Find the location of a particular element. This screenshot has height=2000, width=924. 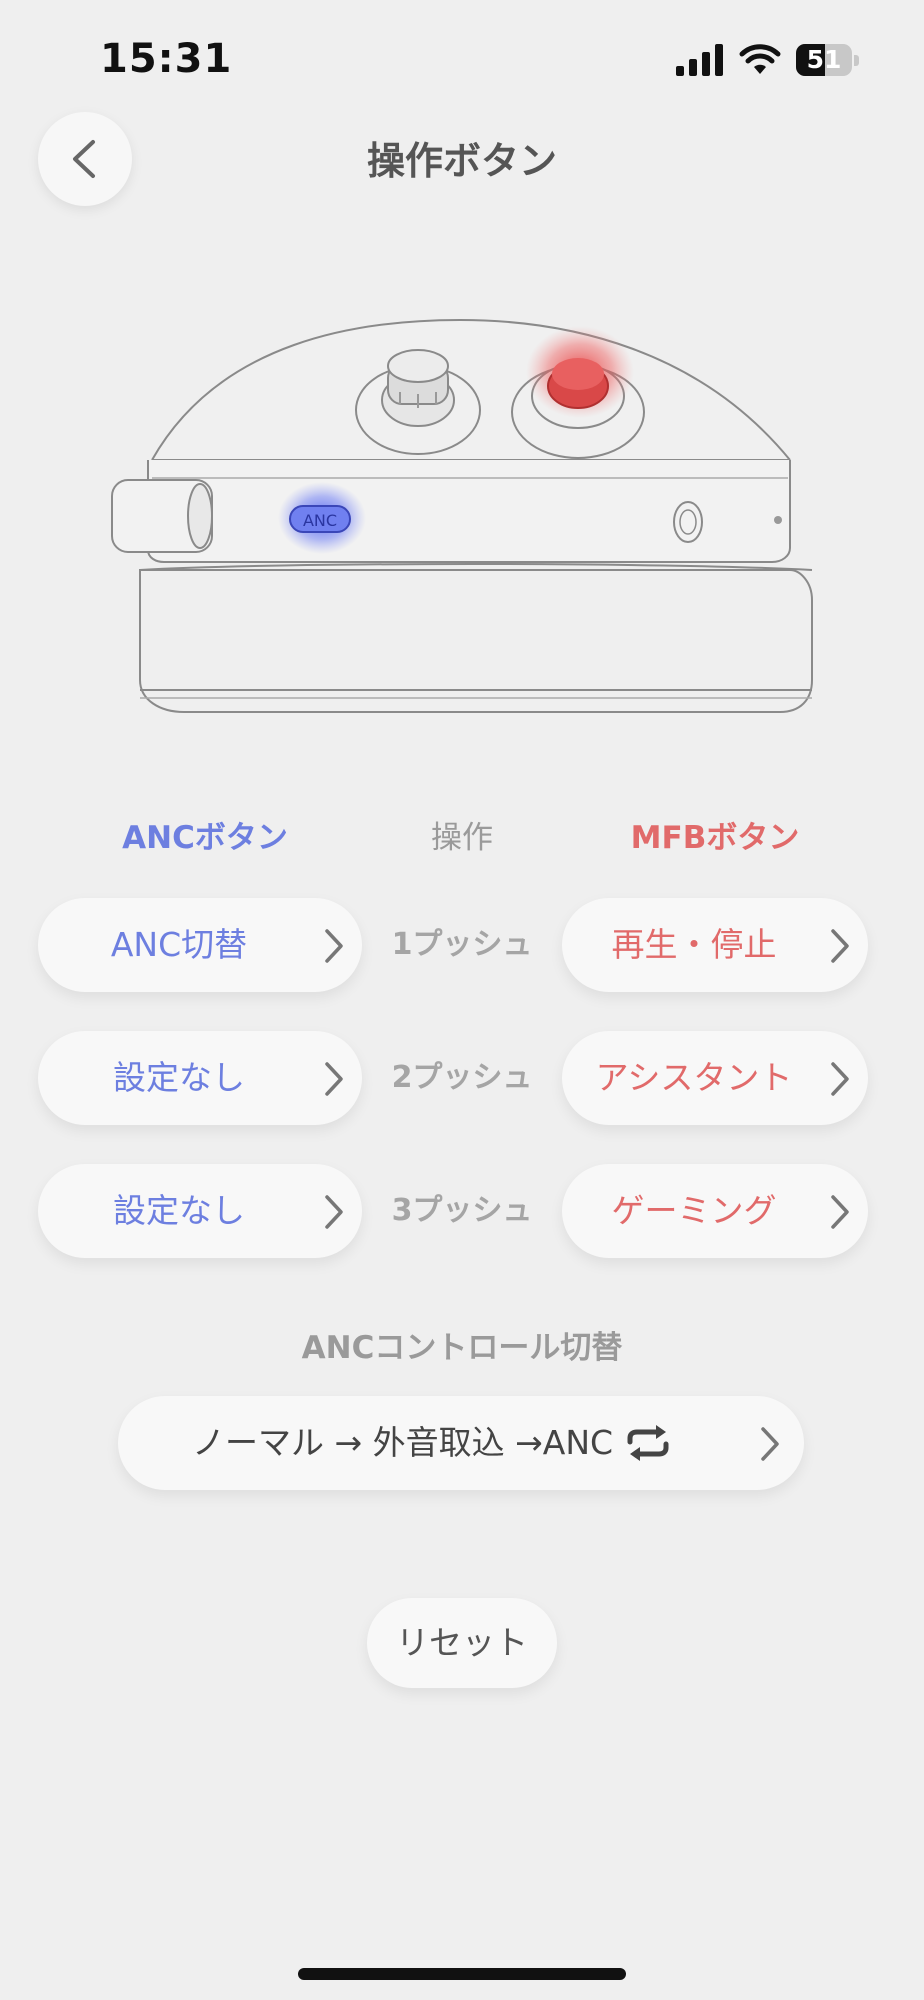

mfb-2-push-selector: アシスタント is located at coordinates (715, 1078).